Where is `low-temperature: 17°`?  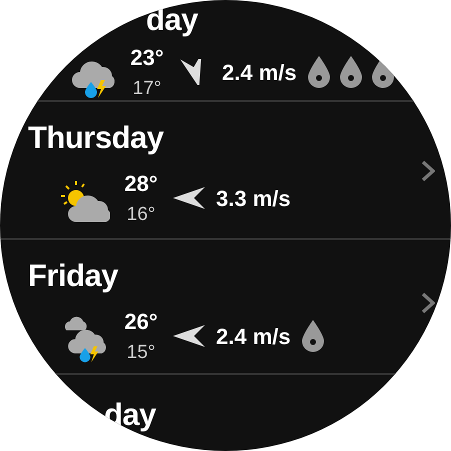
low-temperature: 17° is located at coordinates (147, 88).